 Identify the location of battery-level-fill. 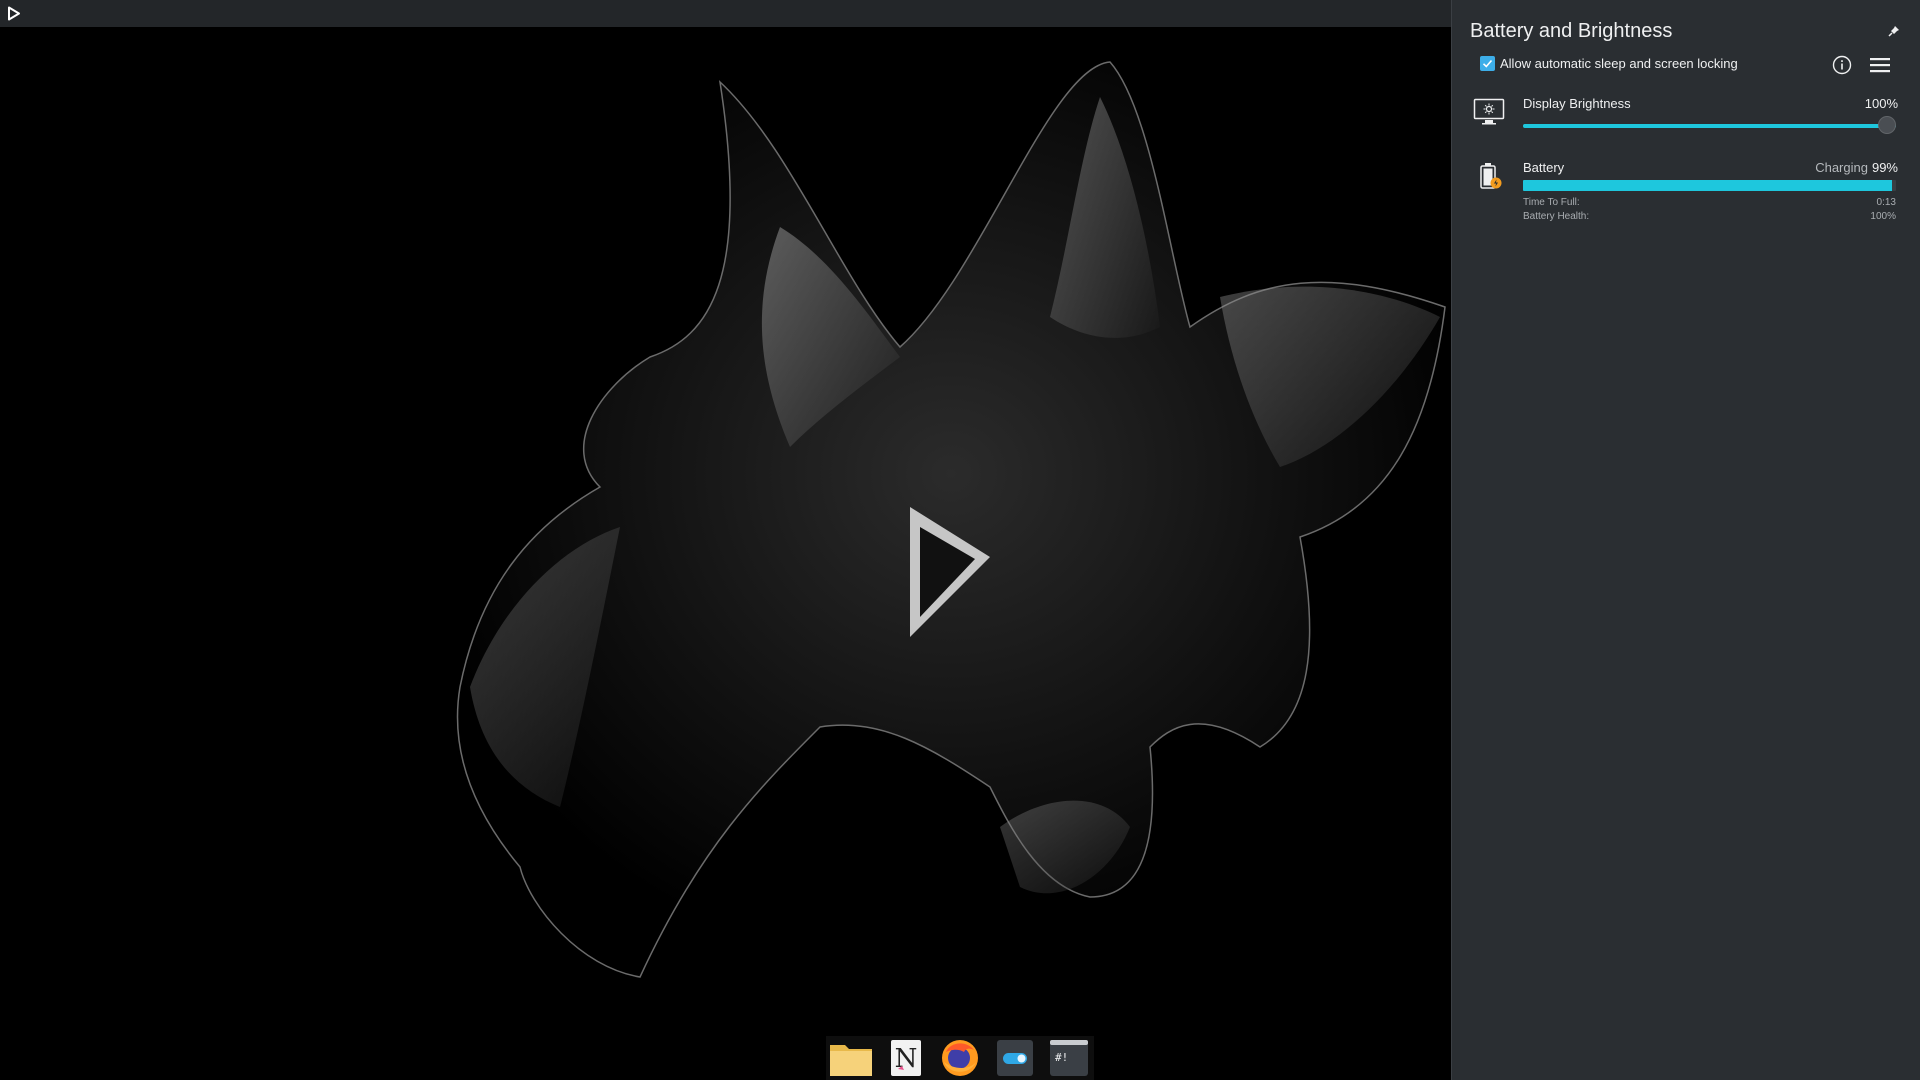
(1708, 185).